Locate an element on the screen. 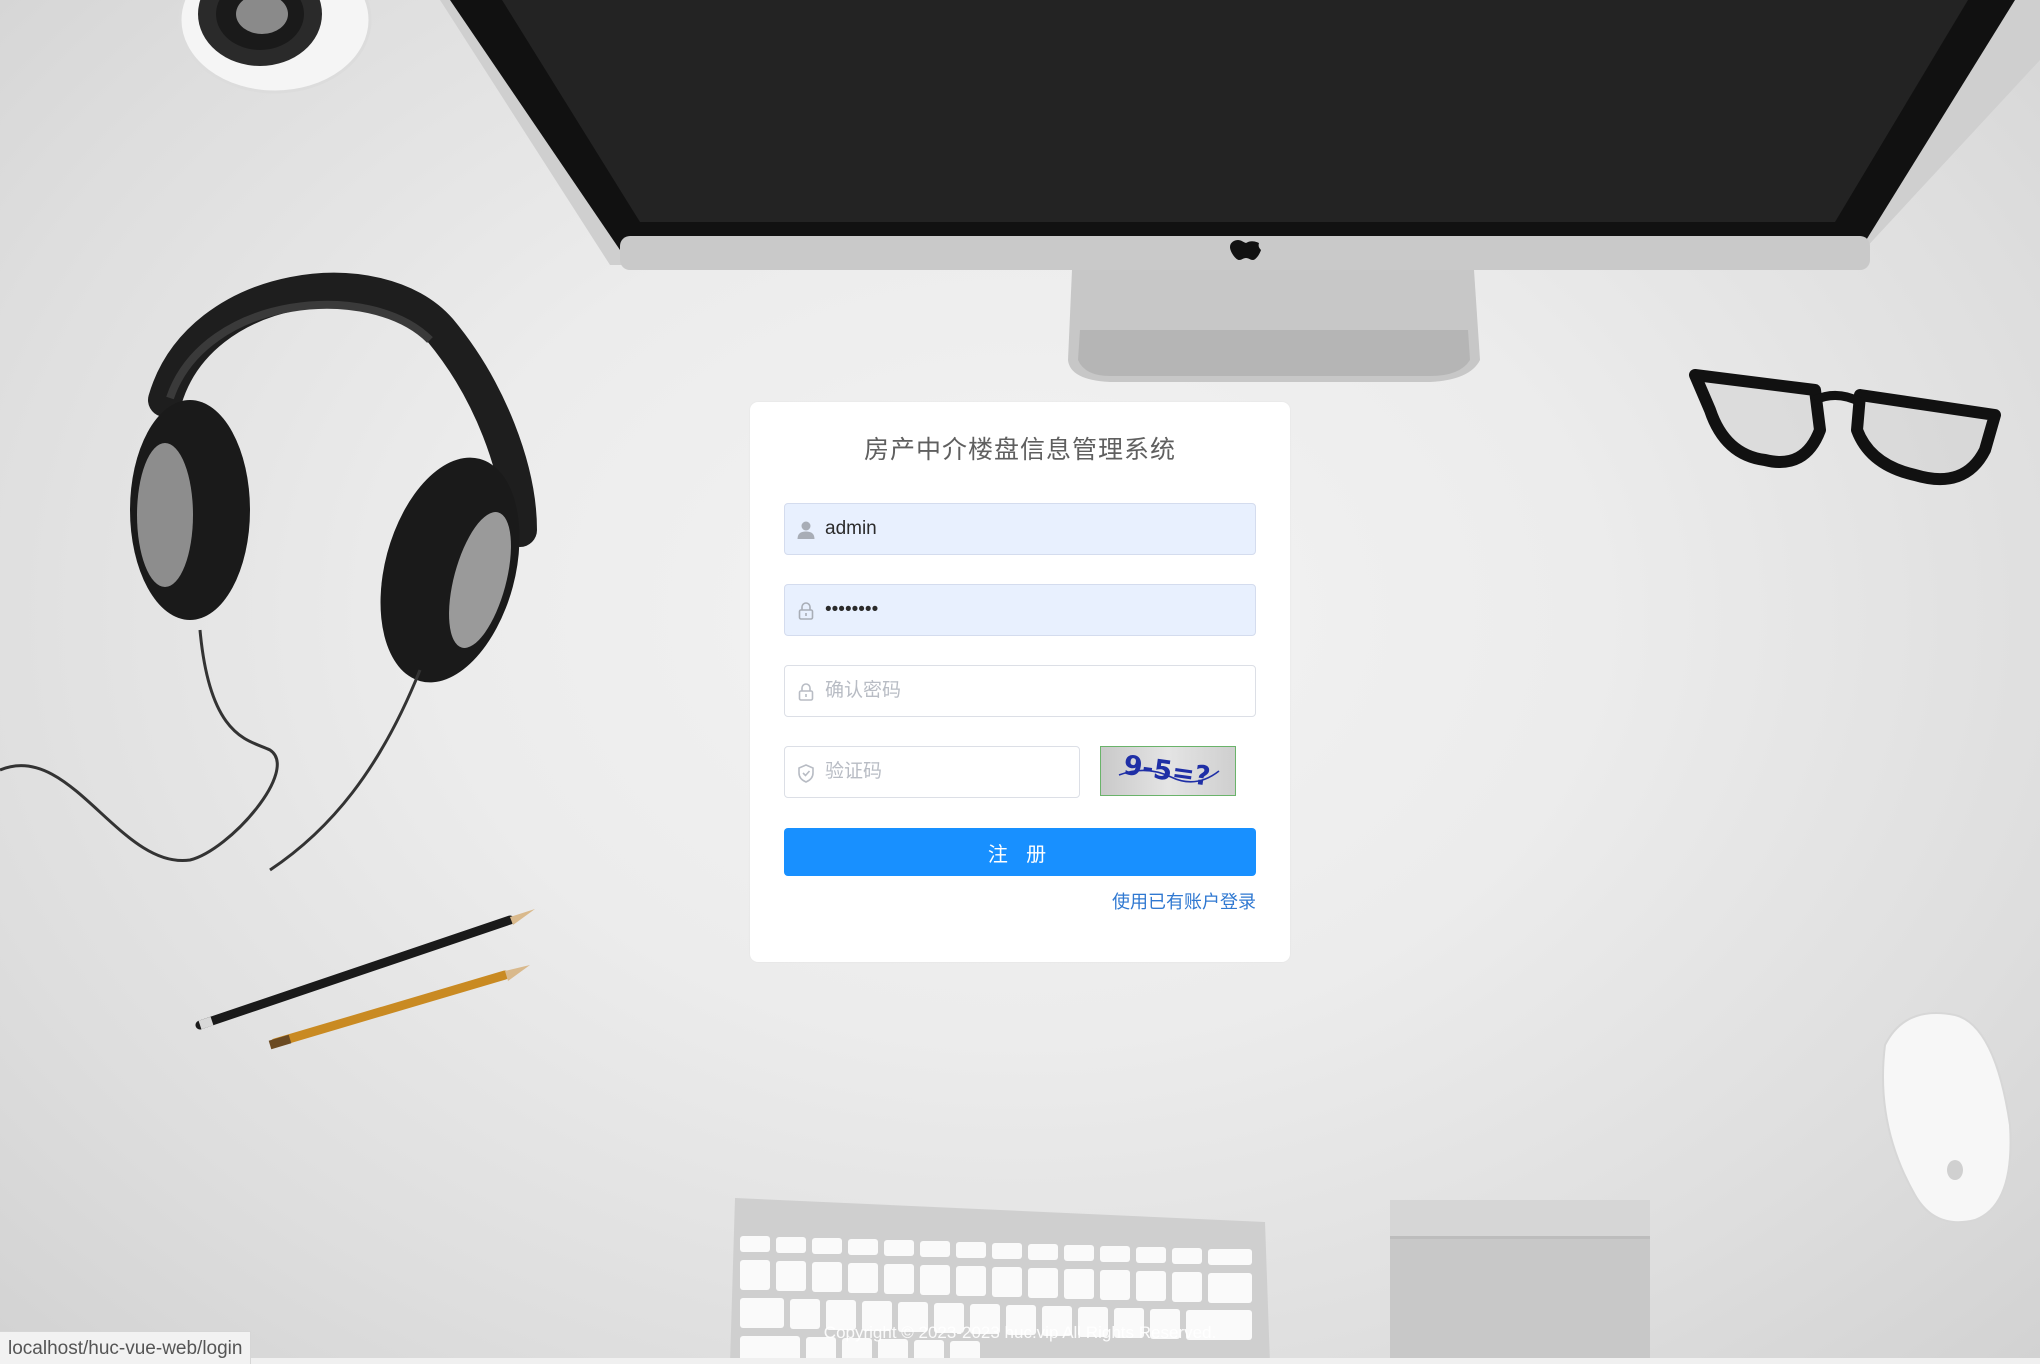  bottom-strip is located at coordinates (1020, 1361).